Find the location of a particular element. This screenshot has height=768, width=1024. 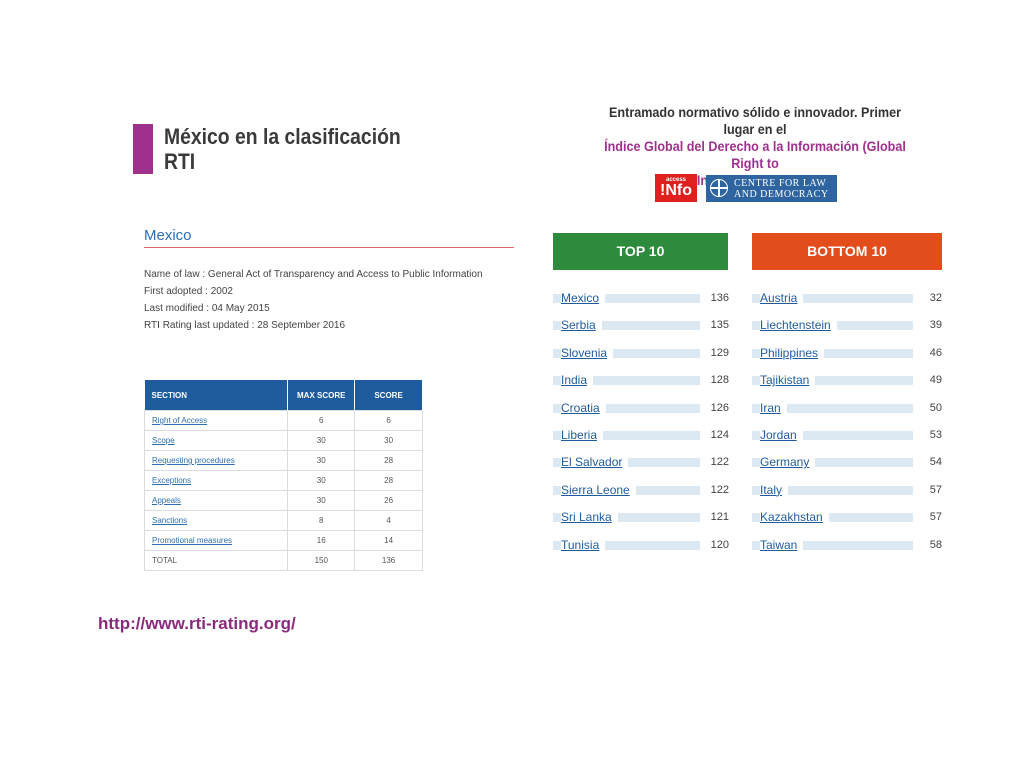

country-link: Taiwan is located at coordinates (782, 544).